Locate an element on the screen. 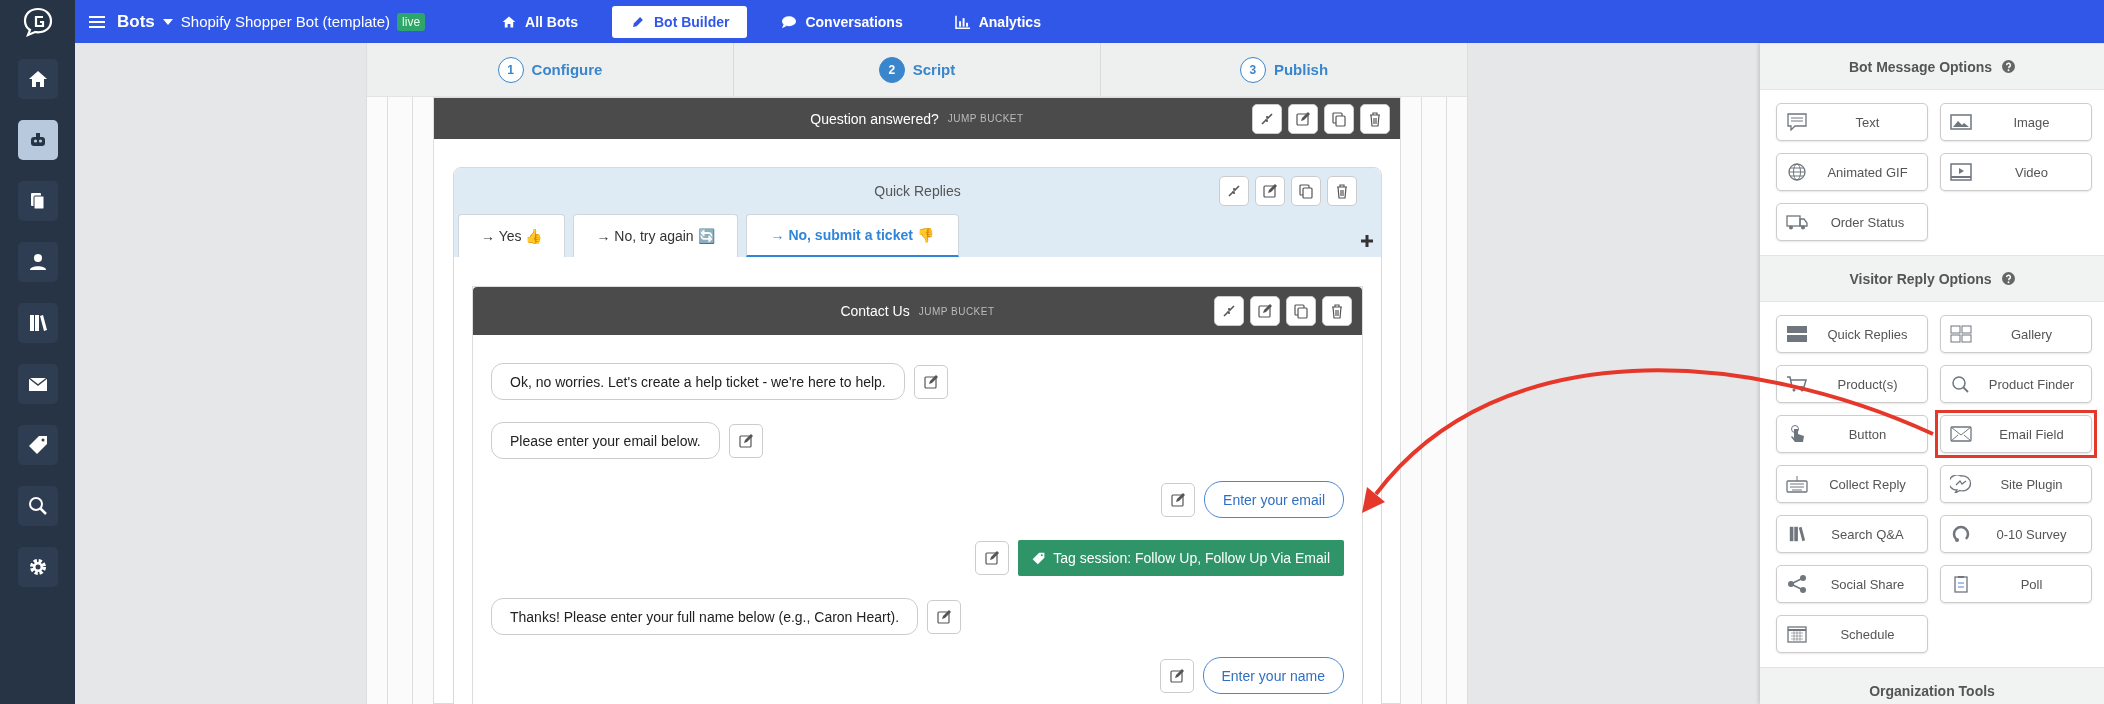  option-button: Schedule is located at coordinates (1852, 634).